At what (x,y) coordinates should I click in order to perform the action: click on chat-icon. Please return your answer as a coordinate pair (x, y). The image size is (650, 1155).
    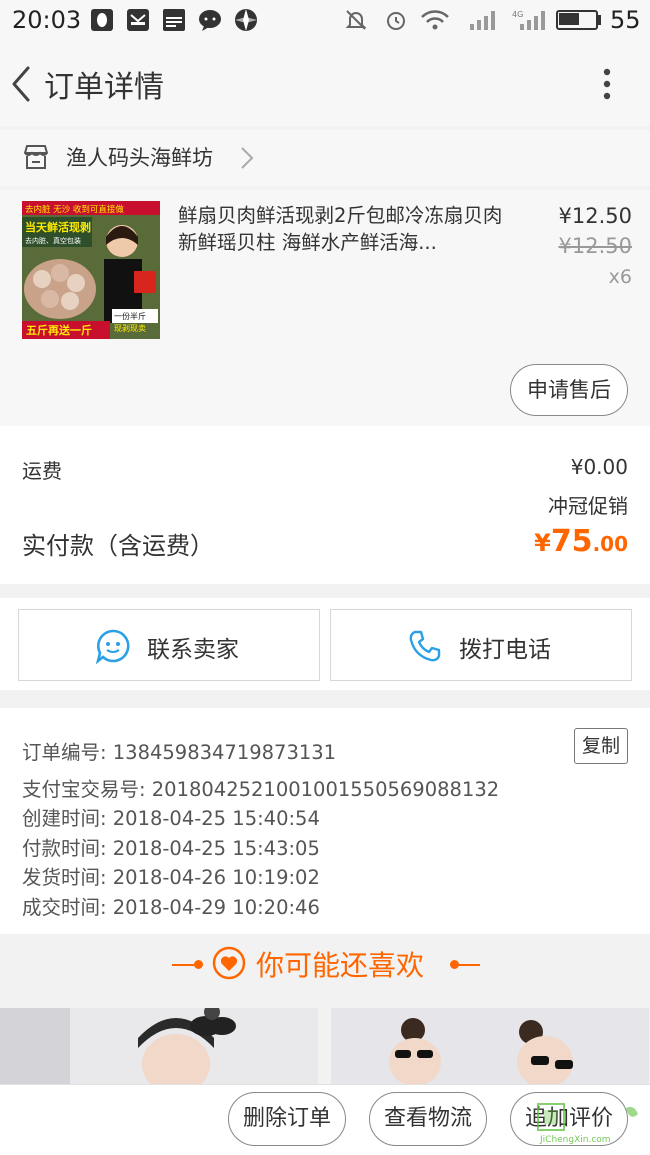
    Looking at the image, I should click on (210, 20).